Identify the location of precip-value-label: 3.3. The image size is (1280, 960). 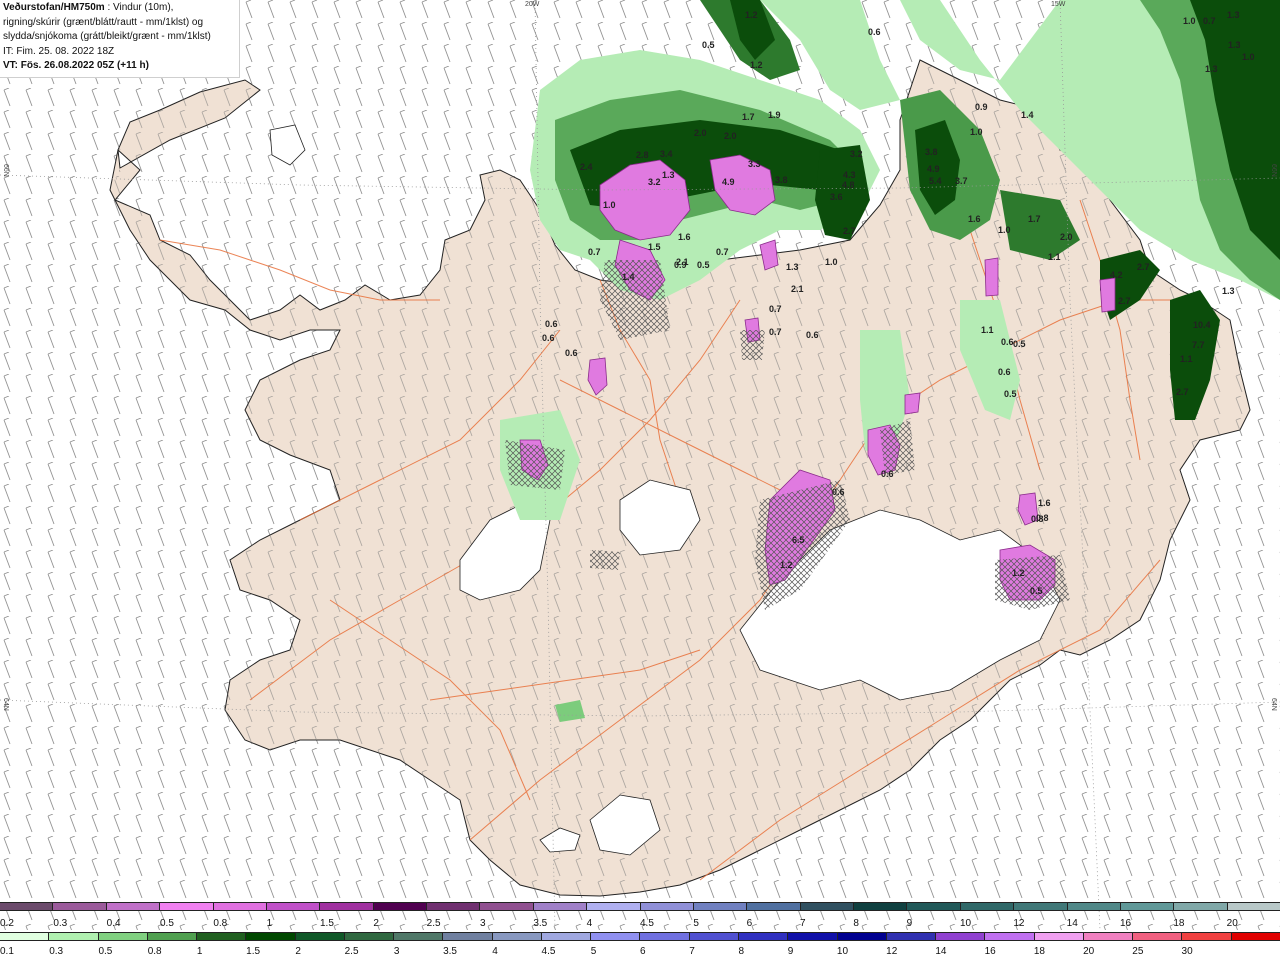
(754, 164).